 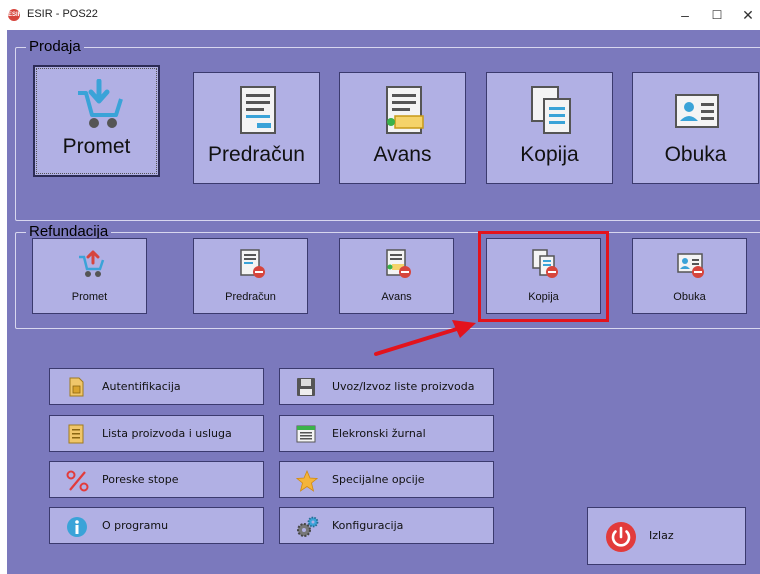 What do you see at coordinates (380, 15) in the screenshot?
I see `title-bar: ESIR ESIR - POS22 – ☐ ✕` at bounding box center [380, 15].